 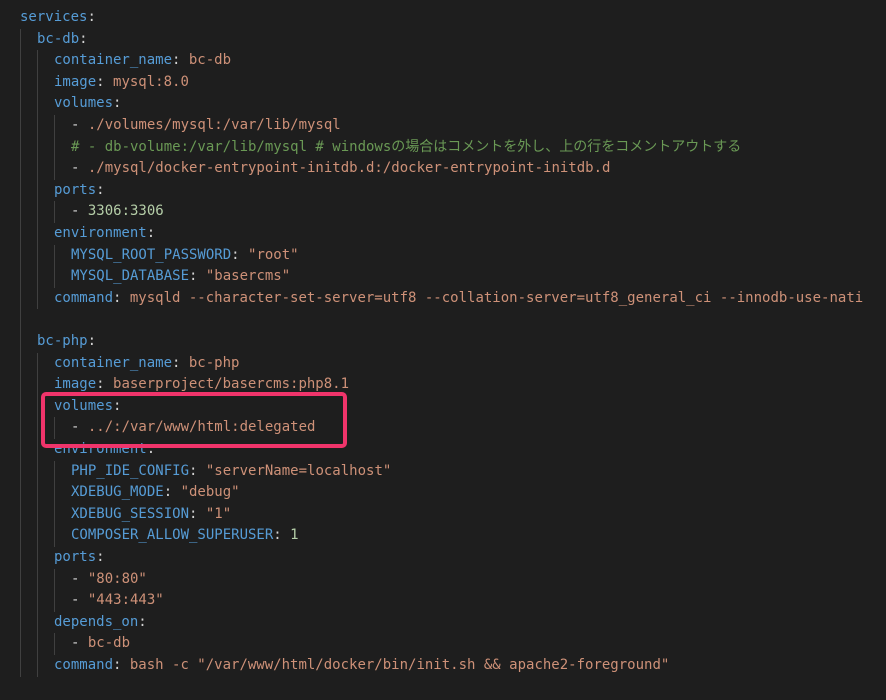 What do you see at coordinates (100, 233) in the screenshot?
I see `yaml-key: environment` at bounding box center [100, 233].